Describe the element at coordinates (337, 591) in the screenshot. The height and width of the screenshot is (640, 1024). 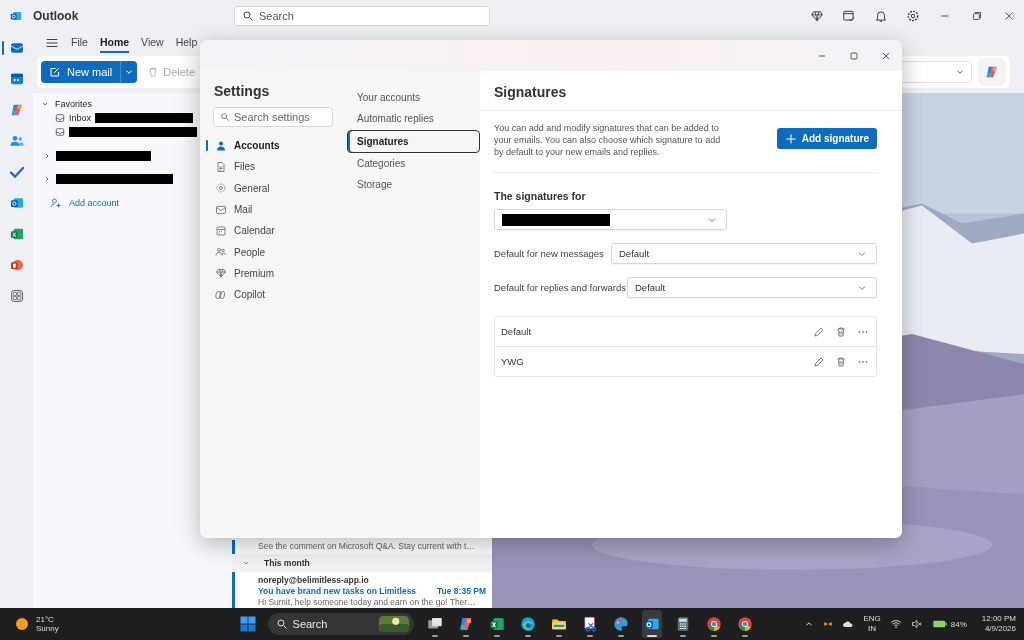
I see `message-subject: You have brand new tasks on Limitless` at that location.